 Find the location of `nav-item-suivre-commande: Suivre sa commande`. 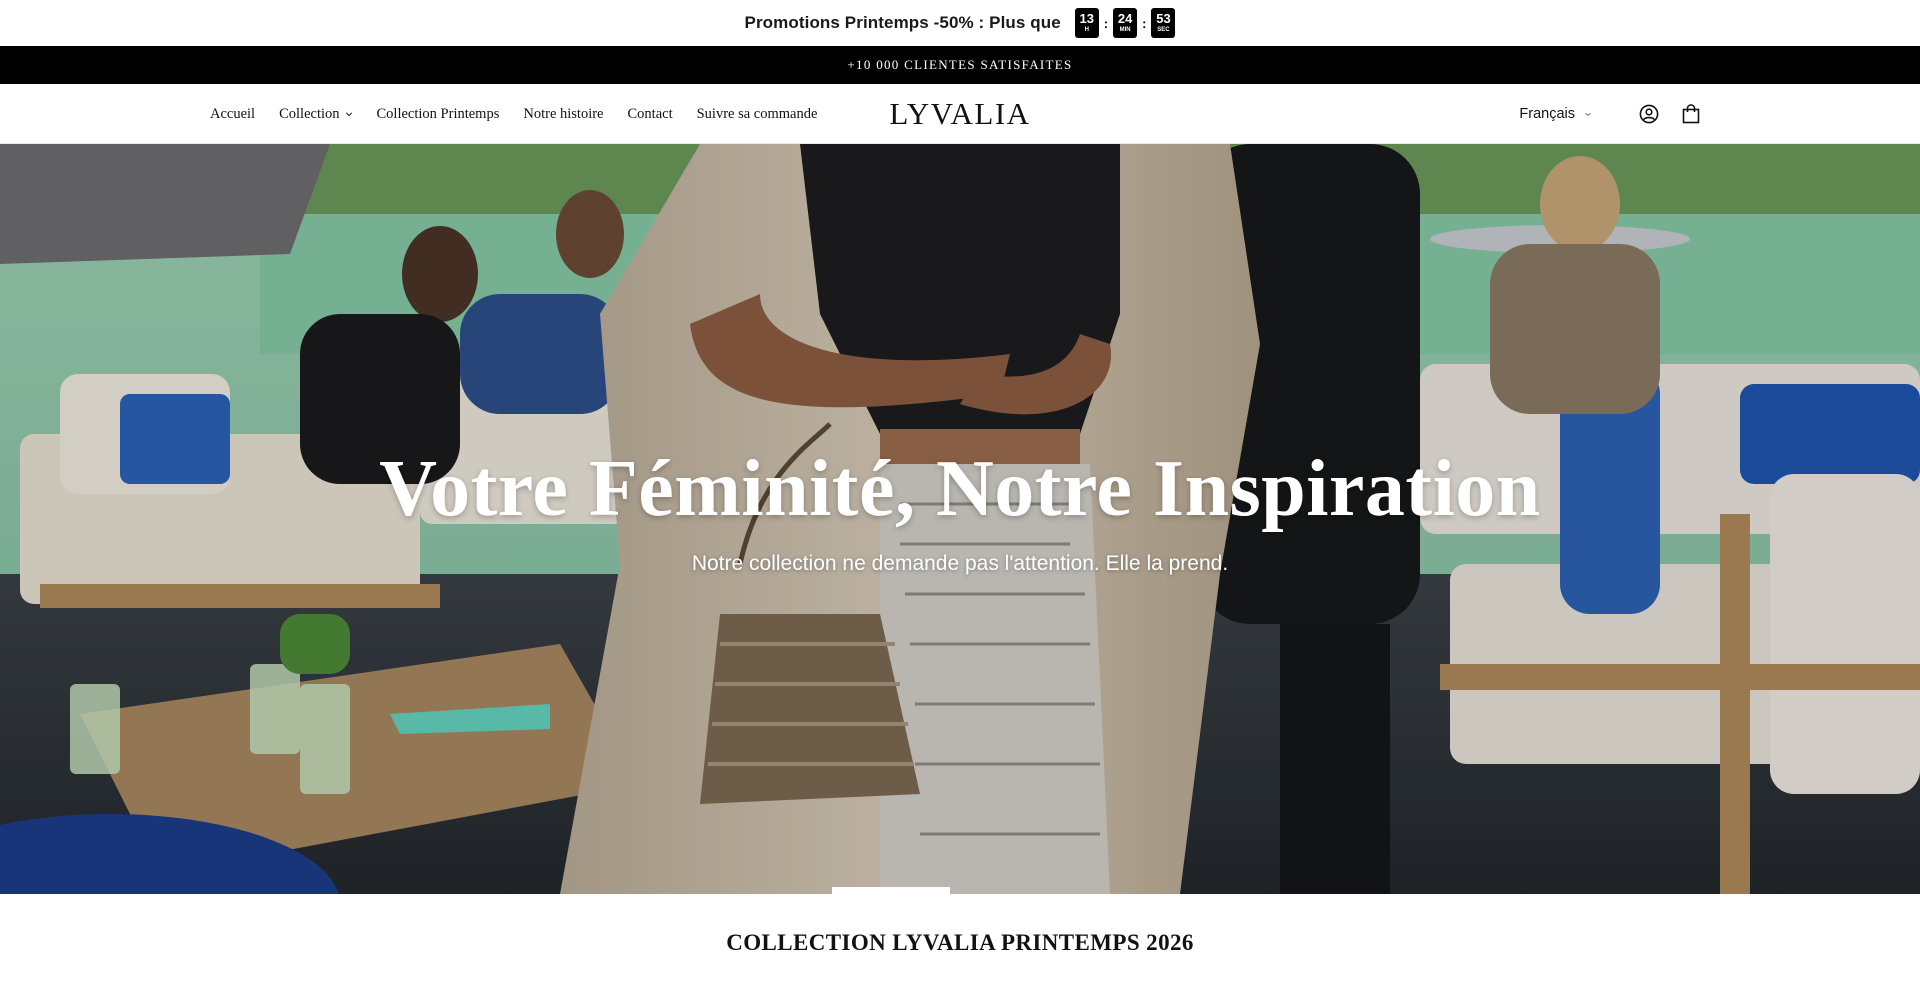

nav-item-suivre-commande: Suivre sa commande is located at coordinates (757, 114).